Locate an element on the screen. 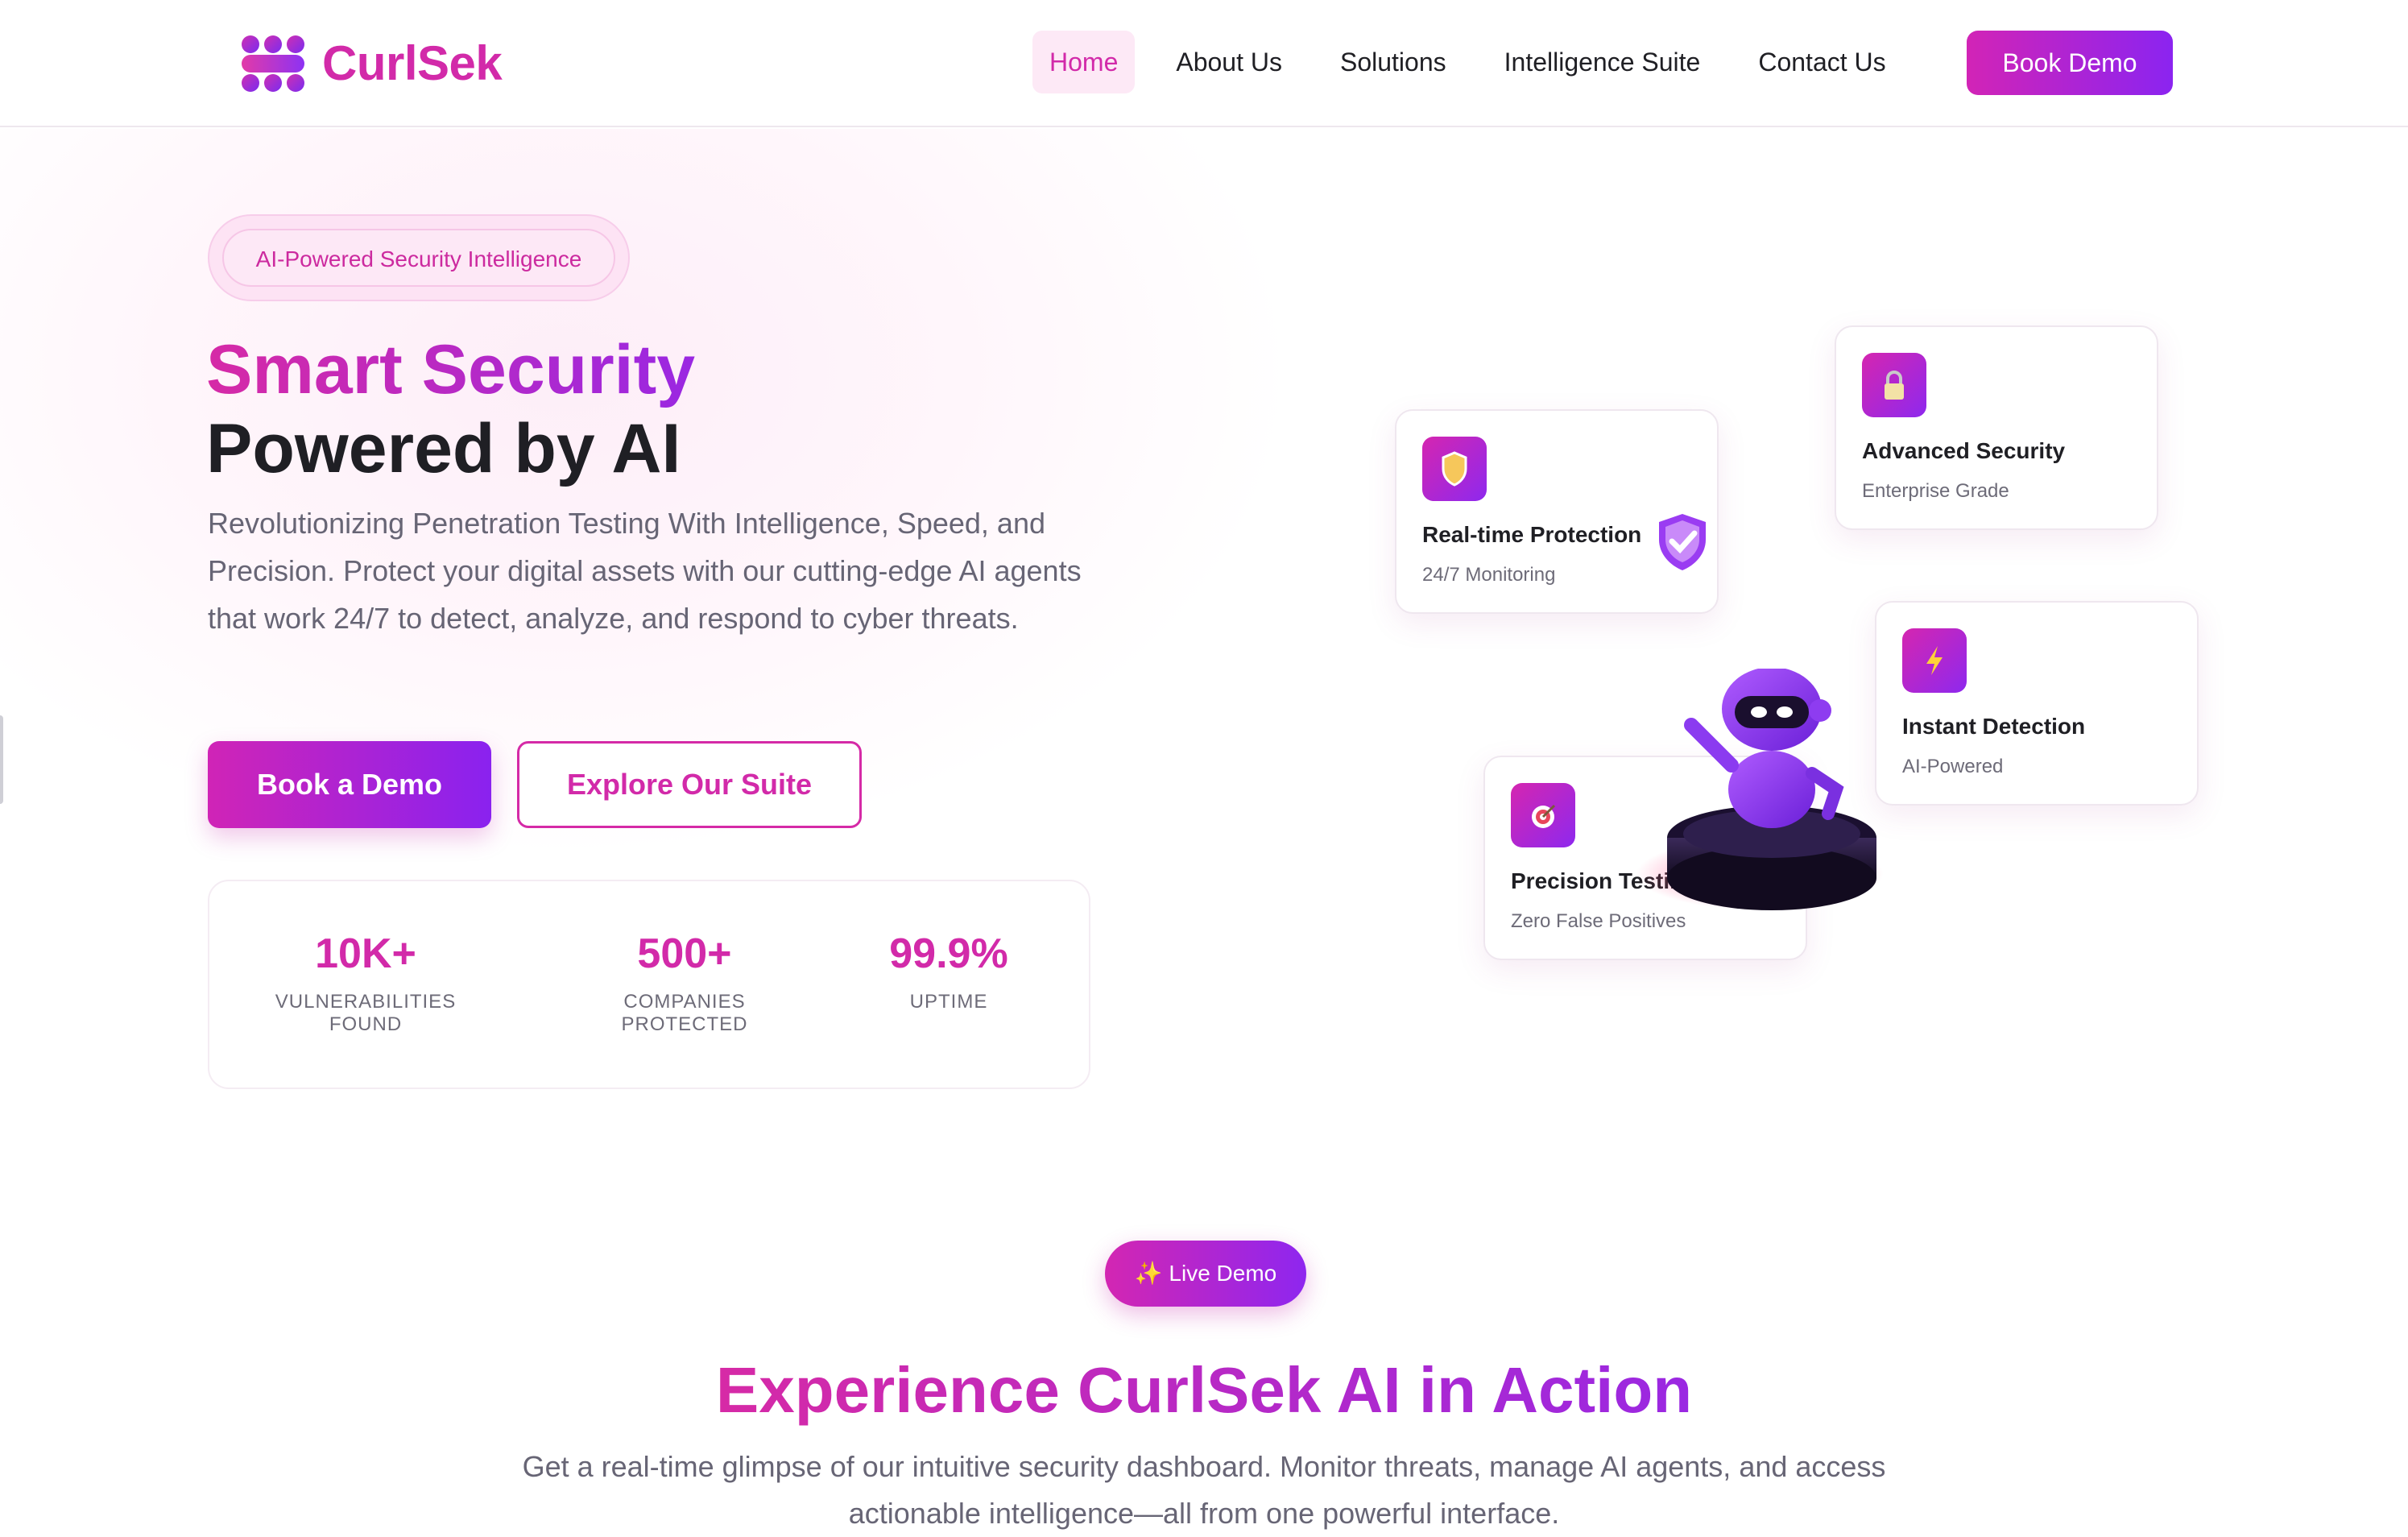  book-a-demo-button: Book a Demo is located at coordinates (349, 785).